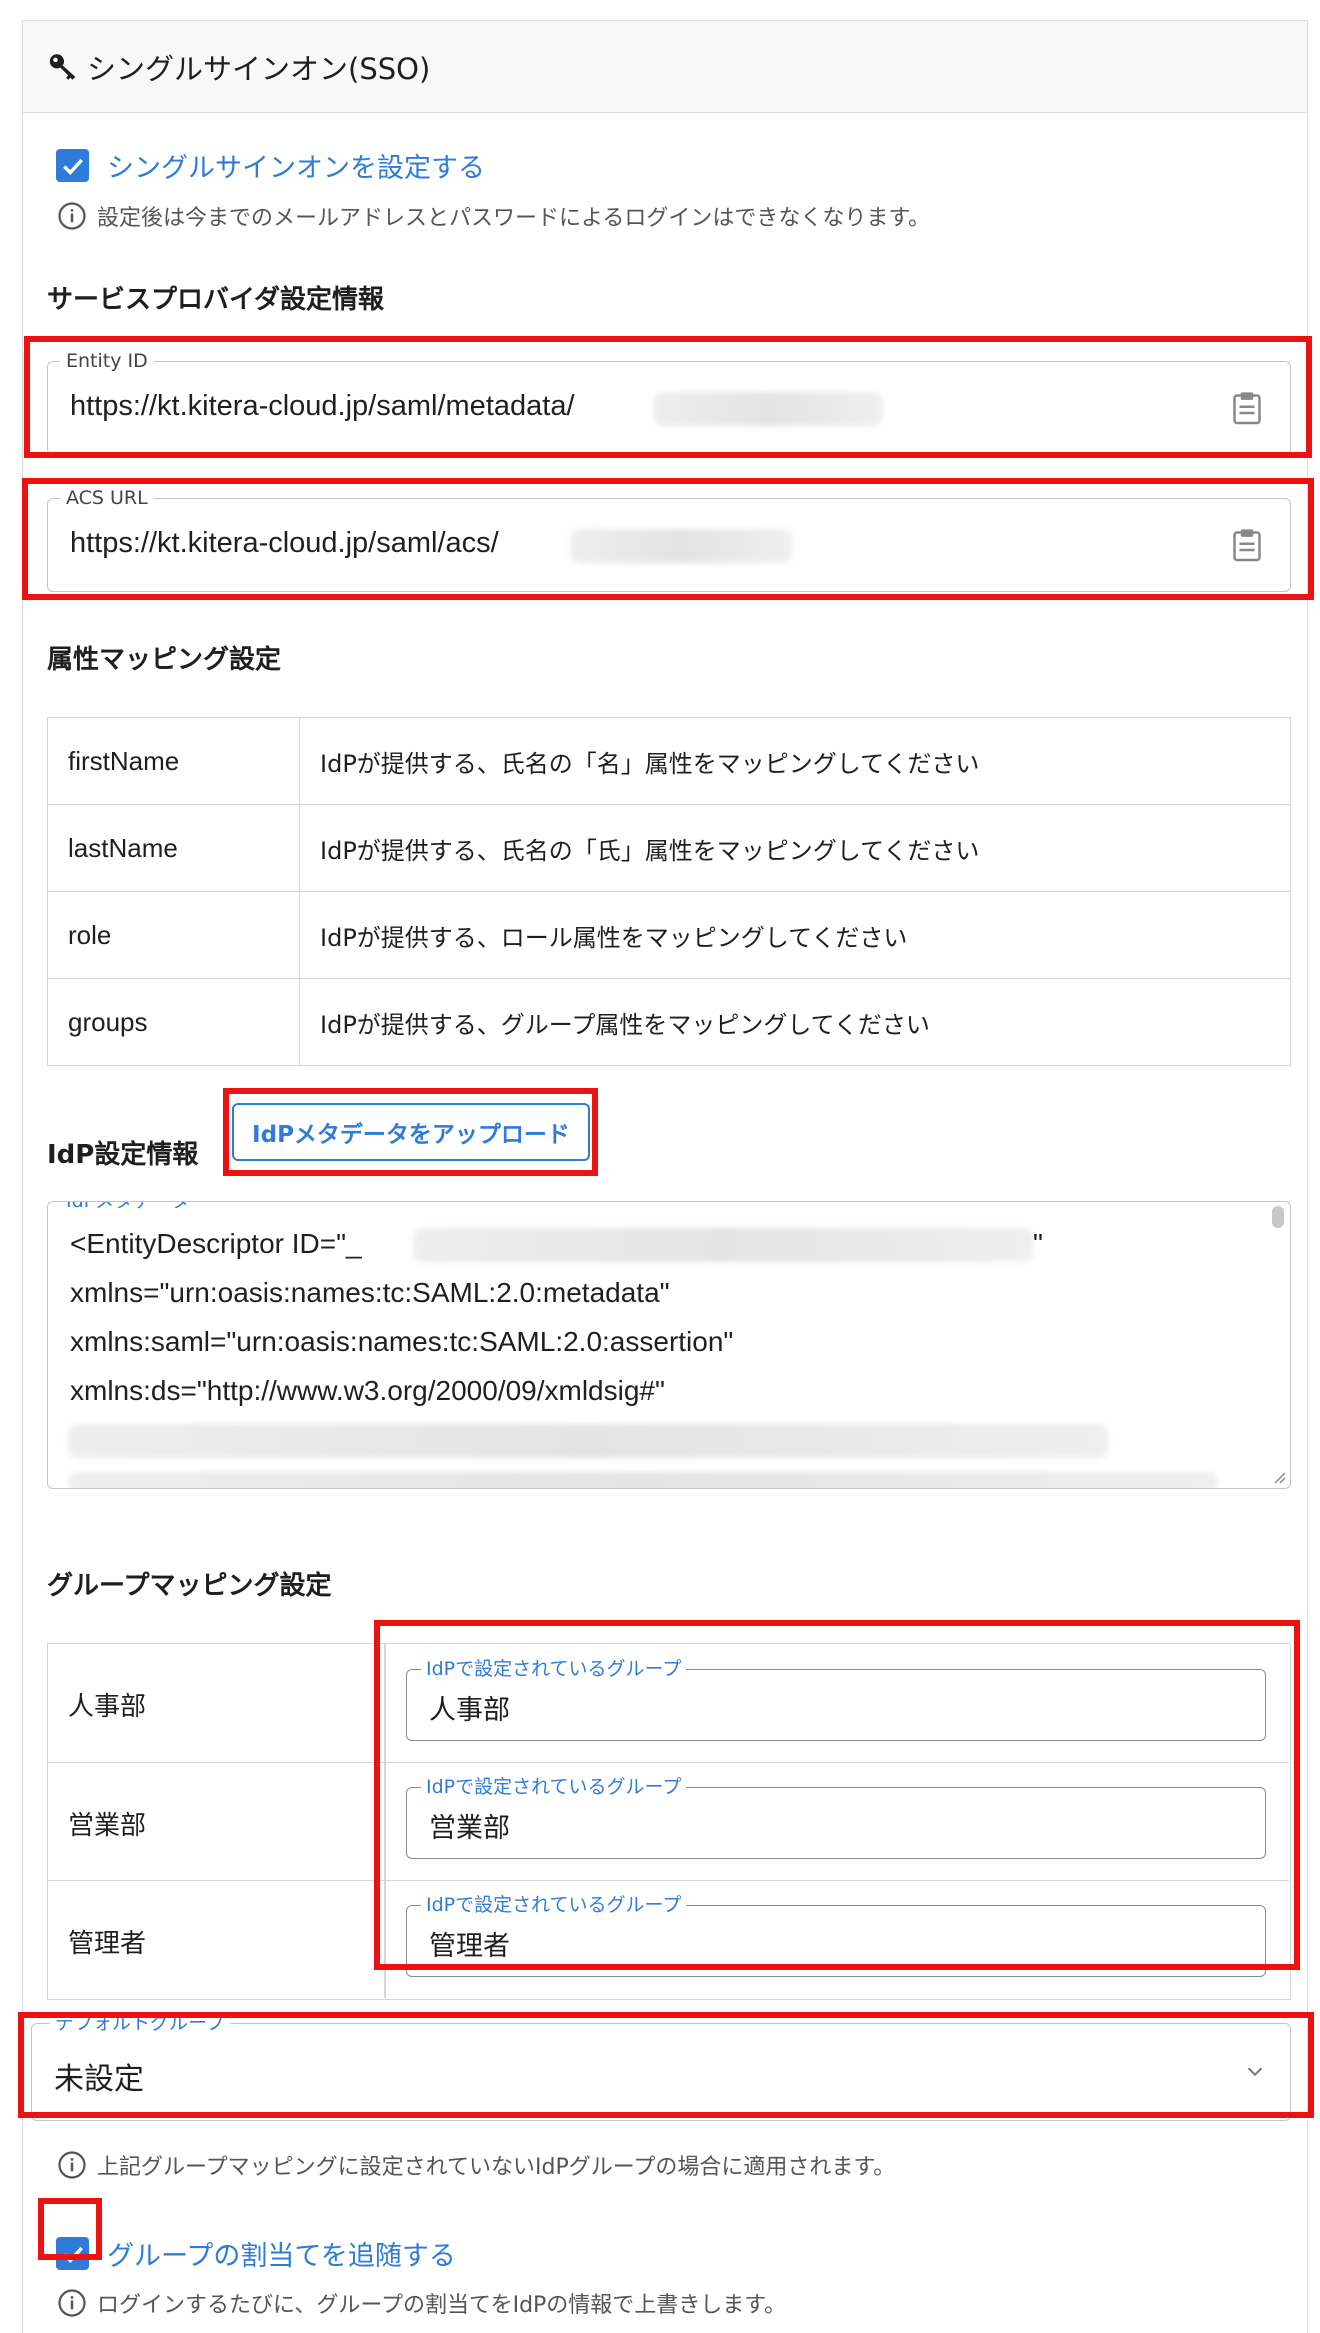 Image resolution: width=1320 pixels, height=2333 pixels. What do you see at coordinates (62, 66) in the screenshot?
I see `key-icon` at bounding box center [62, 66].